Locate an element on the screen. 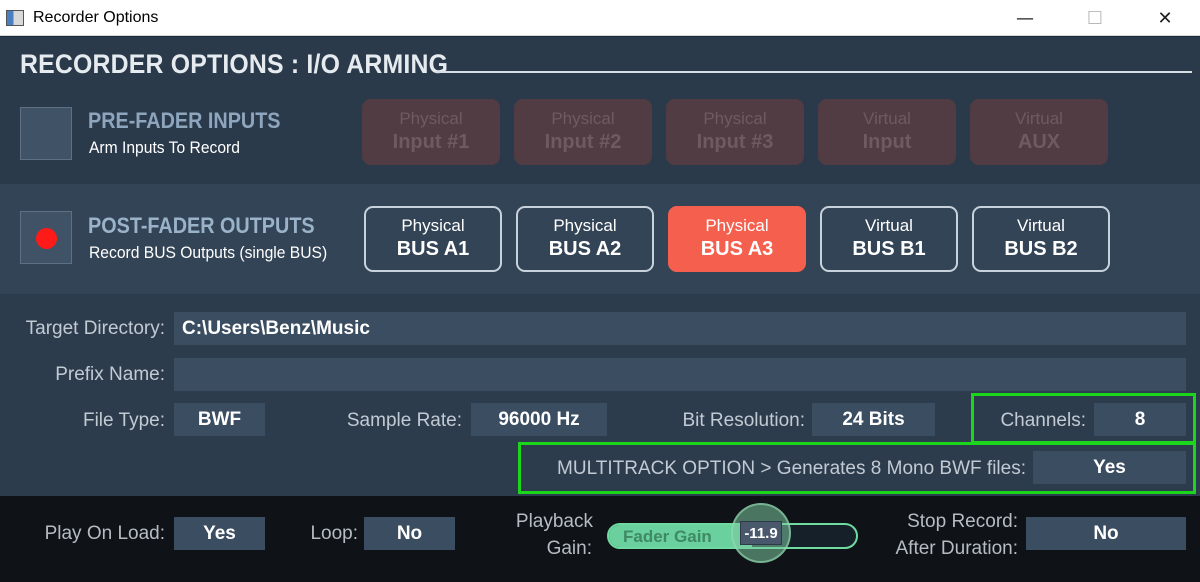 This screenshot has width=1200, height=582. input-virtual-aux-button: Virtual AUX is located at coordinates (1039, 132).